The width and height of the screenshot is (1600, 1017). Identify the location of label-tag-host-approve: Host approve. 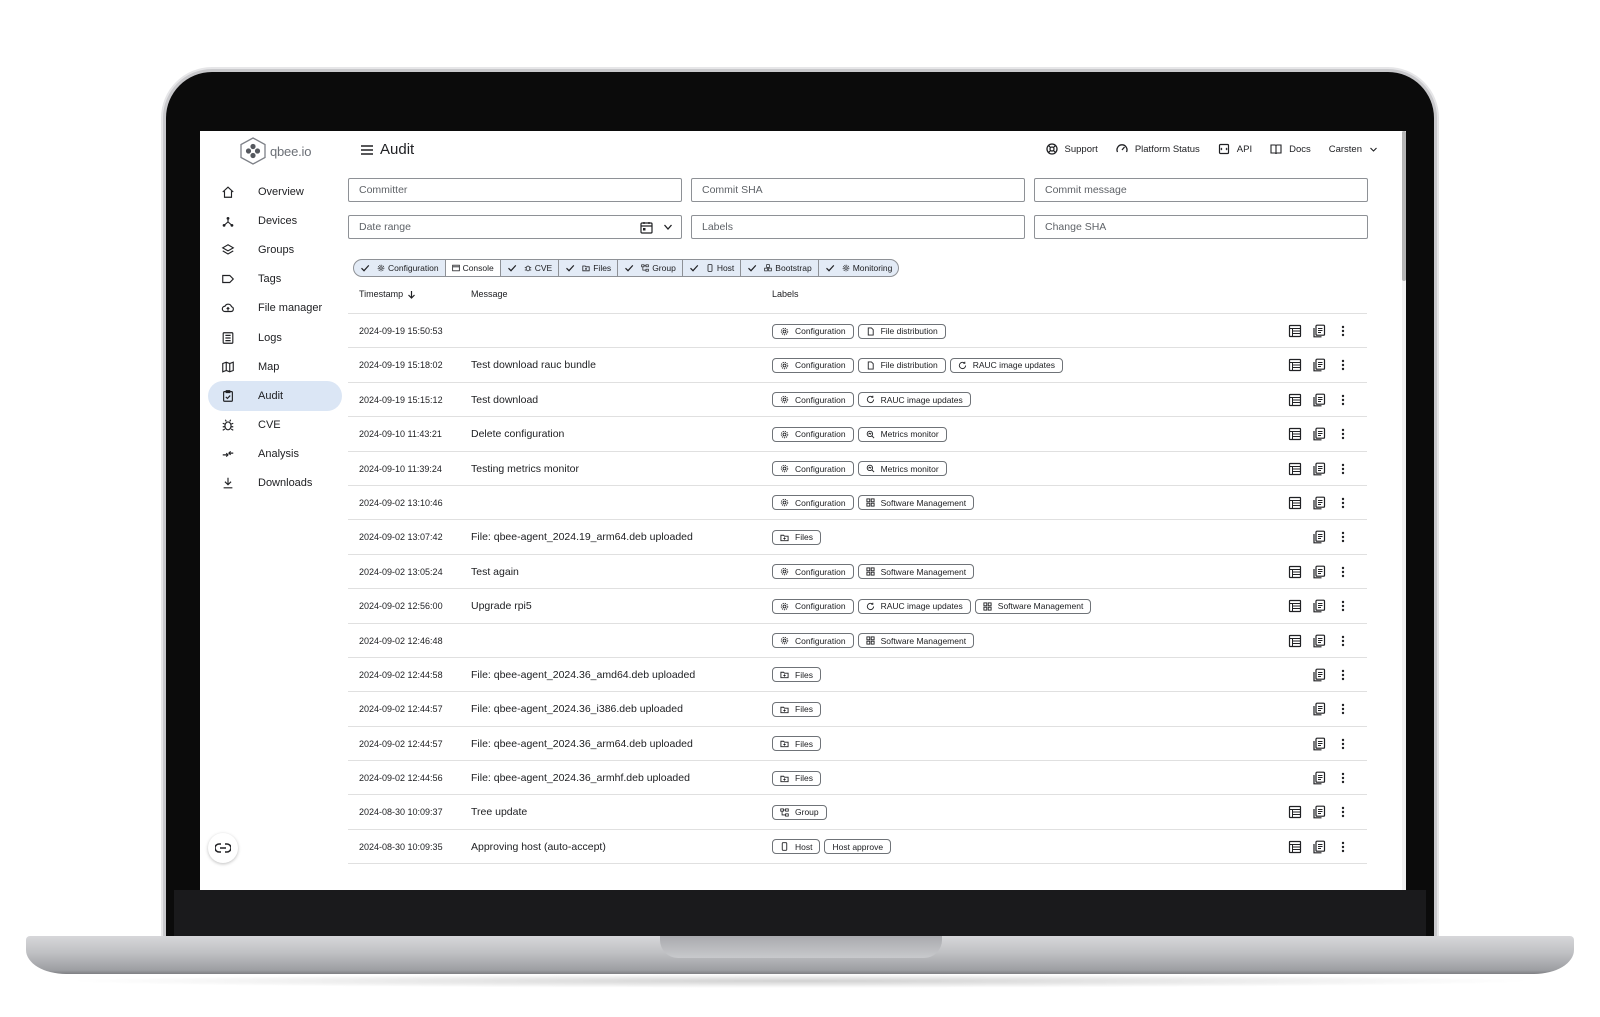
(858, 847).